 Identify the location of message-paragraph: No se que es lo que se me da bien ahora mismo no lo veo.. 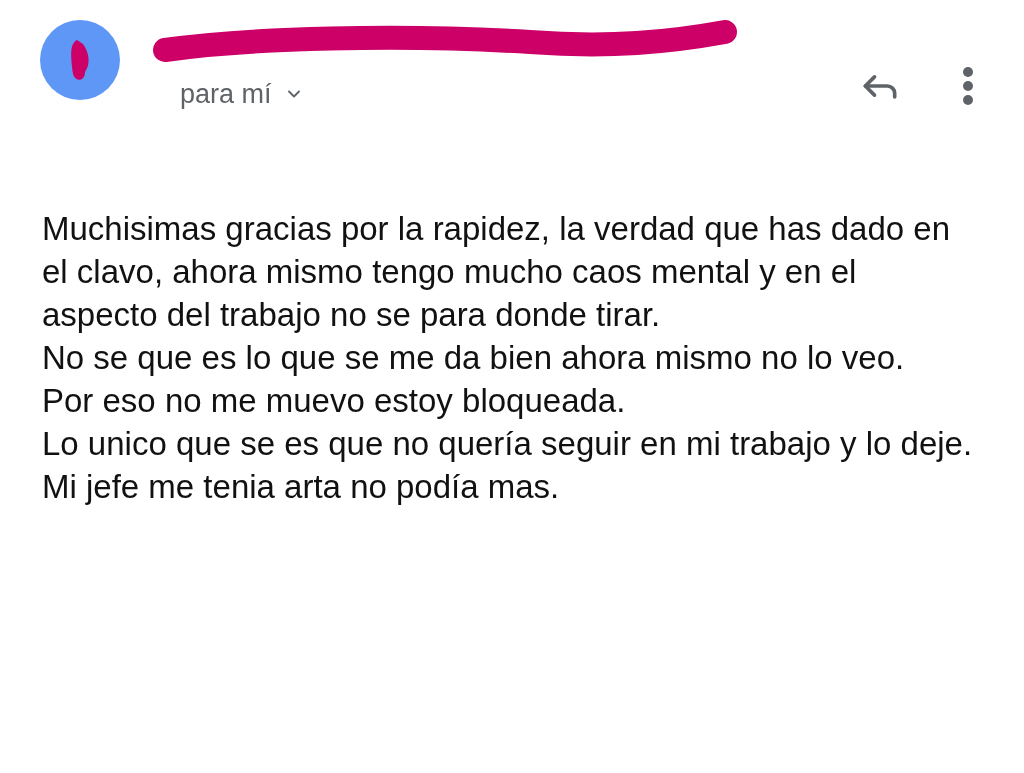
(474, 357).